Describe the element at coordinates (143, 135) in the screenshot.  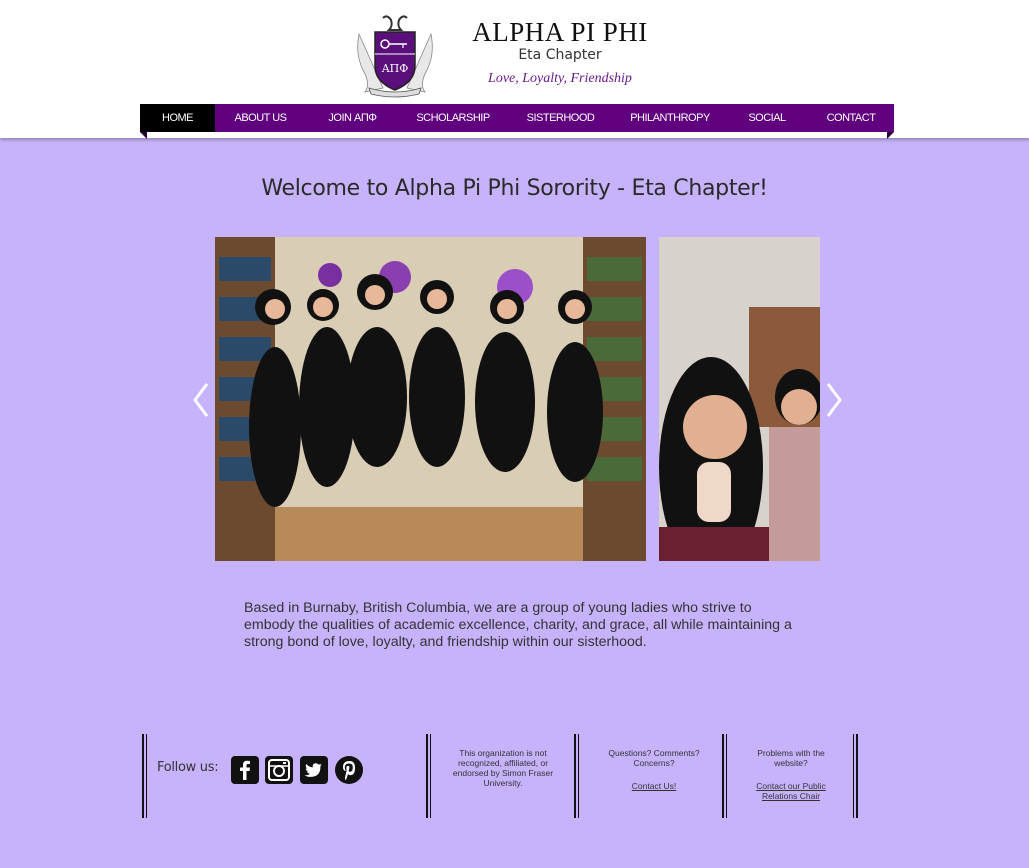
I see `nav-ribbon-left` at that location.